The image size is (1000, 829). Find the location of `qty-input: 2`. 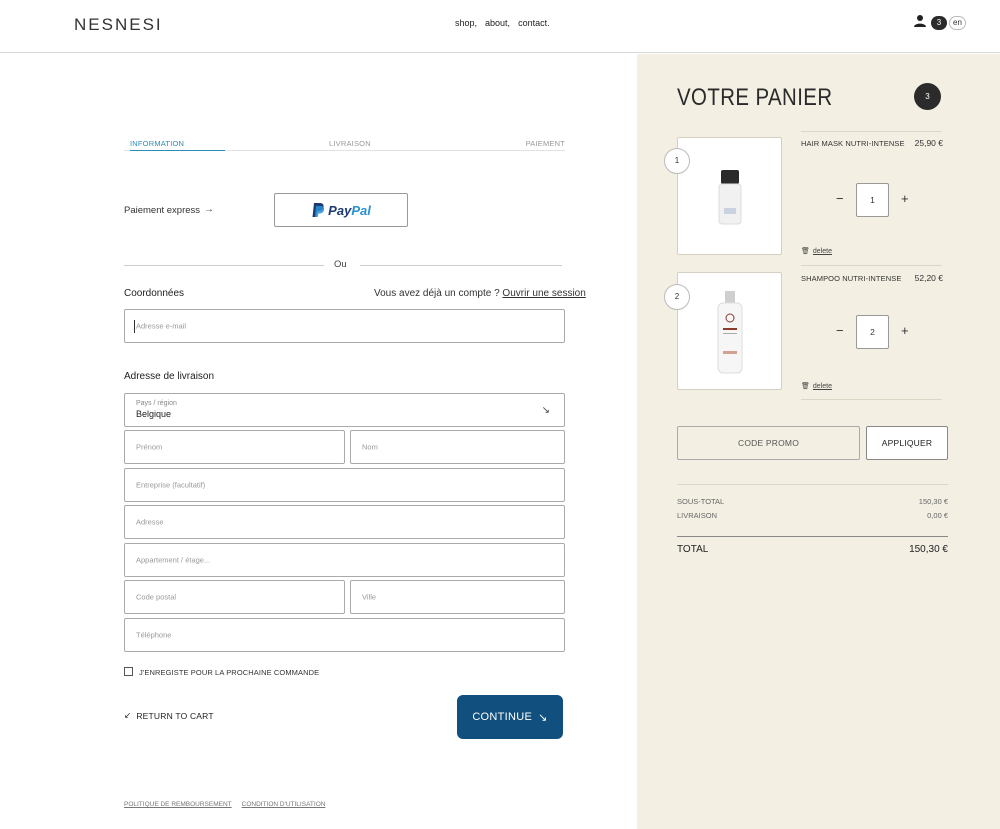

qty-input: 2 is located at coordinates (872, 332).